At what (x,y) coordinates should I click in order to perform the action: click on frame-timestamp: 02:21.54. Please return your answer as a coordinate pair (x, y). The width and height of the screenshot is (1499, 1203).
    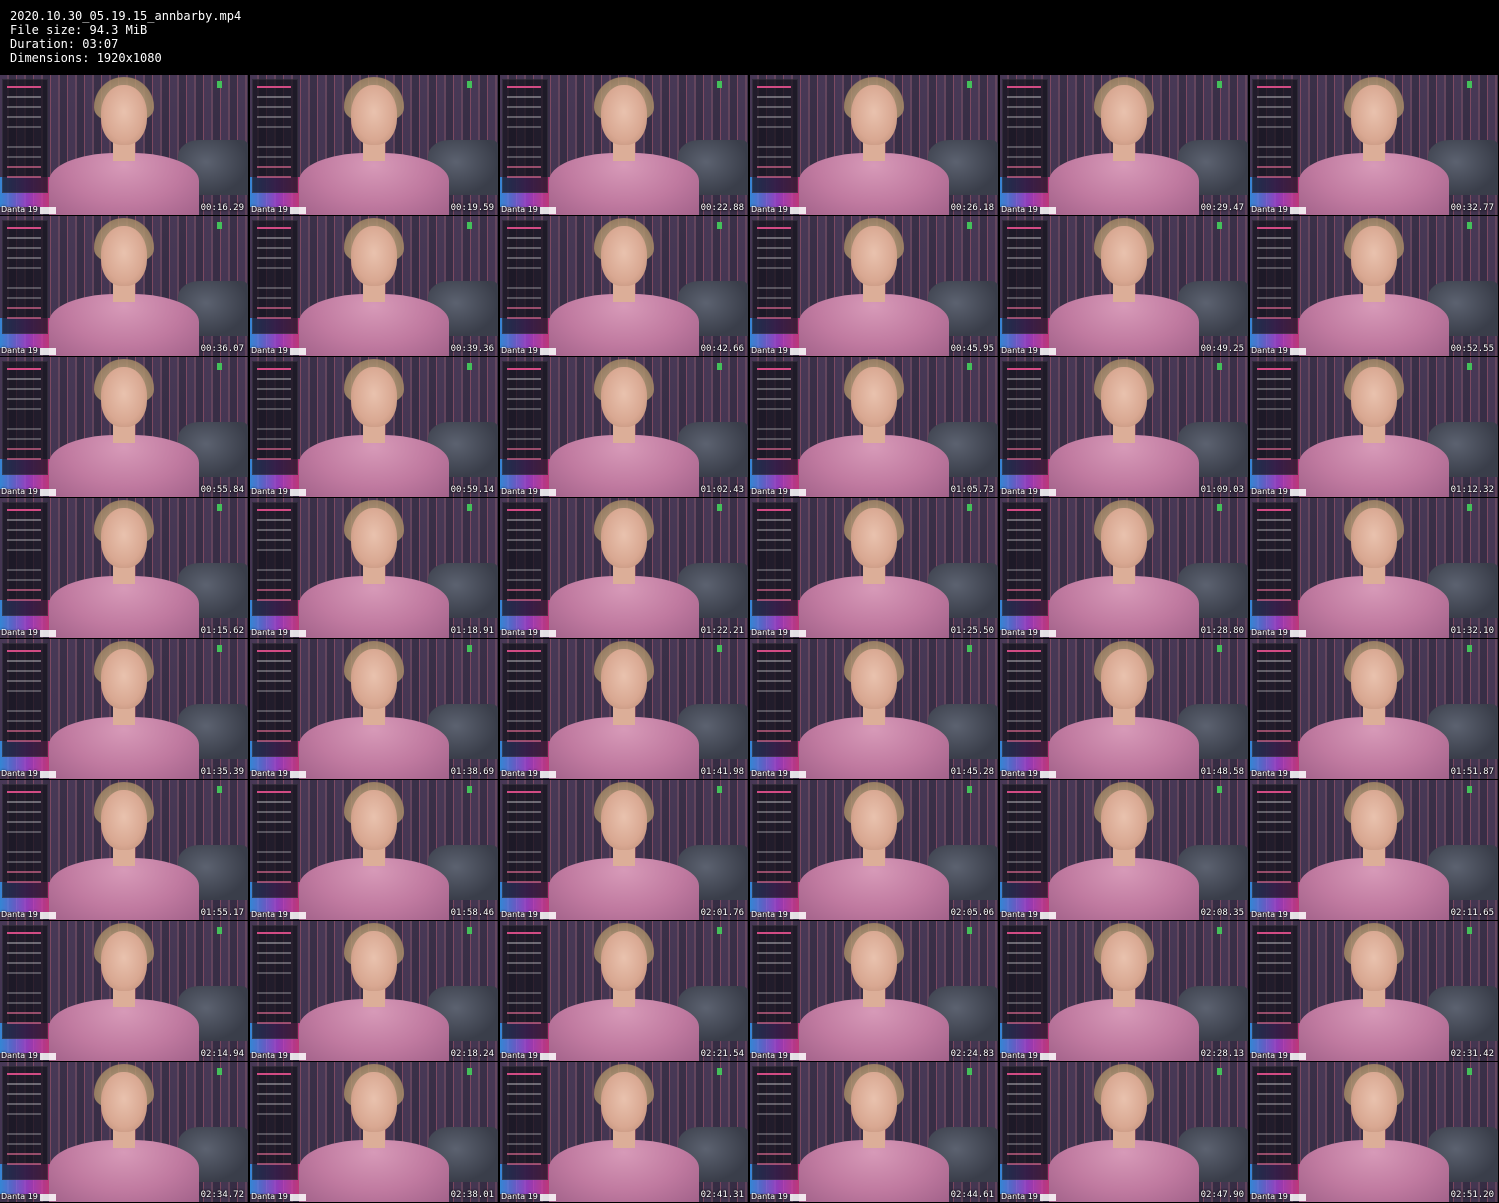
    Looking at the image, I should click on (722, 1054).